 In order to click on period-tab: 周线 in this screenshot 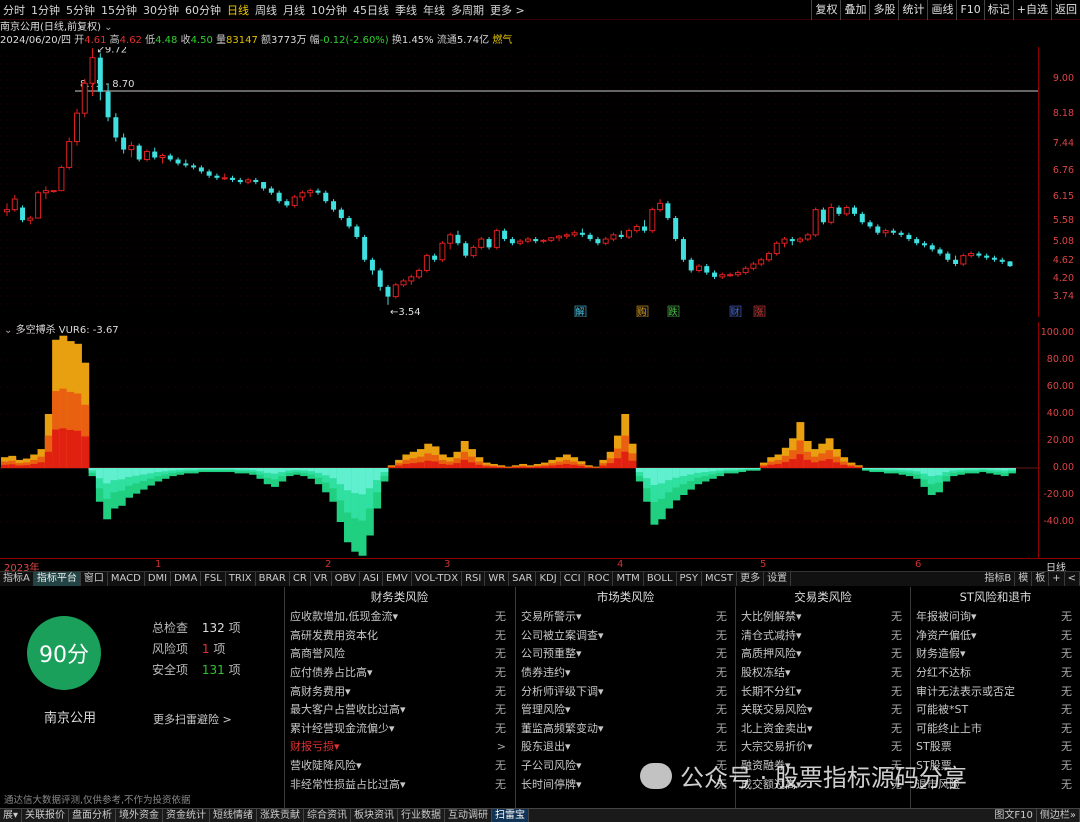, I will do `click(266, 10)`.